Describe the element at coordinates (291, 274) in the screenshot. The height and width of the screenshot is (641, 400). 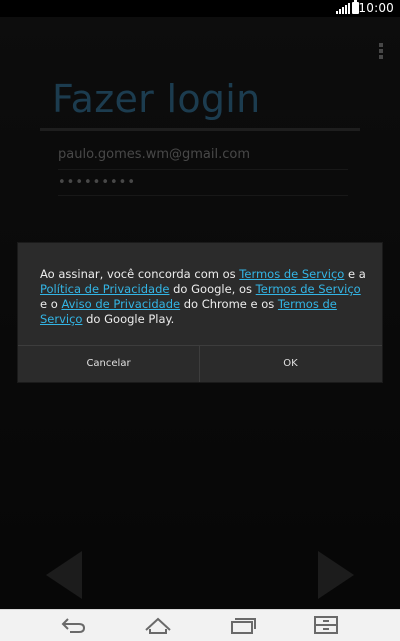
I see `terms-of-service-link: Termos de Serviço` at that location.